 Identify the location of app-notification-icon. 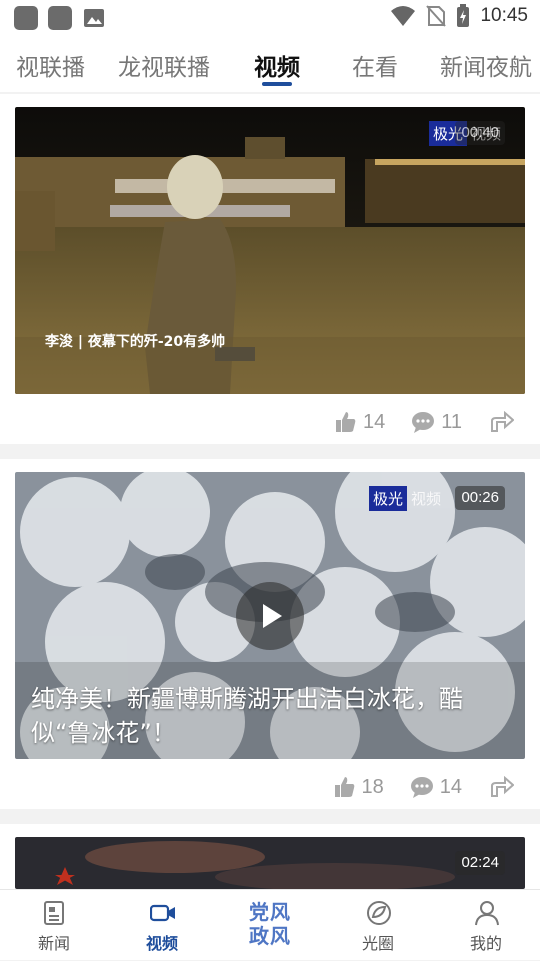
(26, 18).